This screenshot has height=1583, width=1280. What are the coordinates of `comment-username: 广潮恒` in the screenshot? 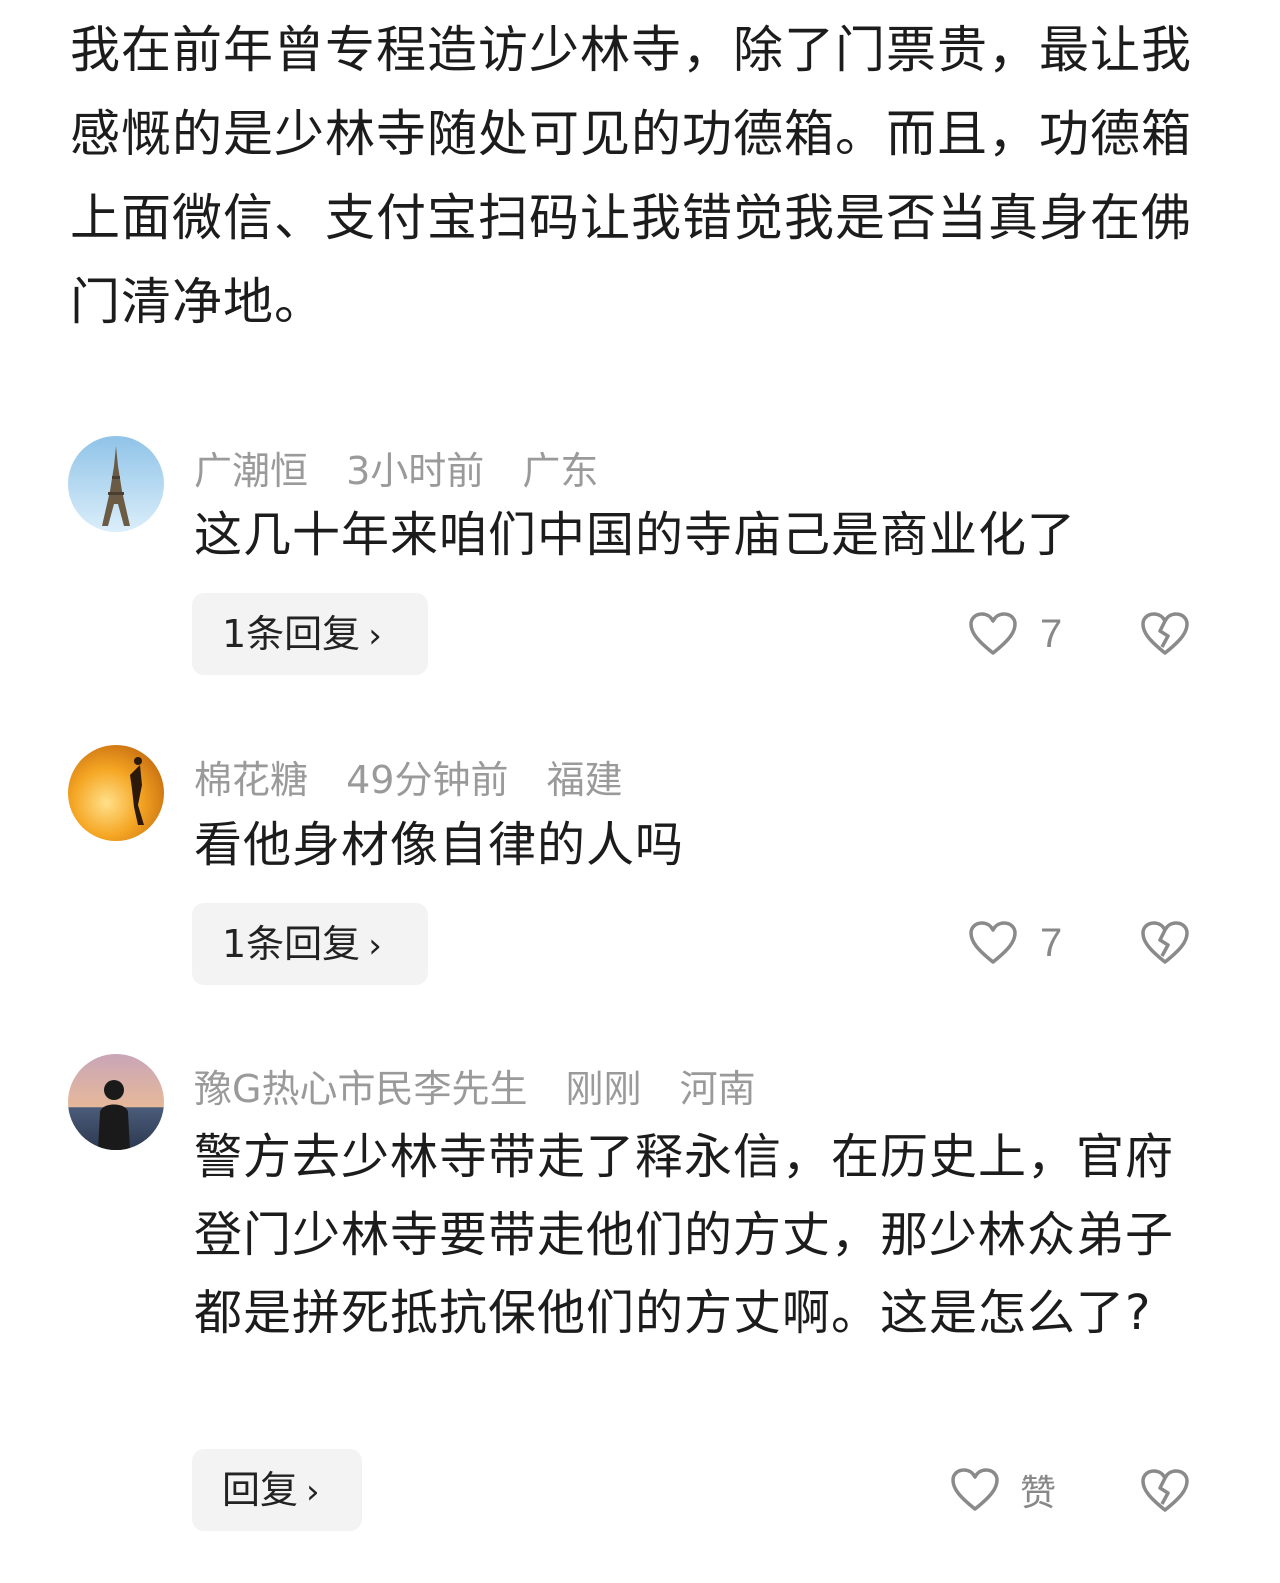 It's located at (251, 471).